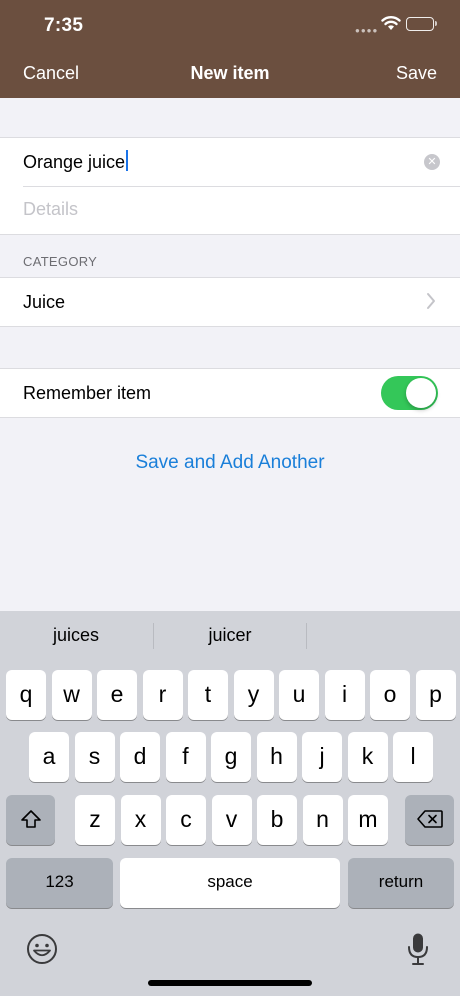  What do you see at coordinates (277, 820) in the screenshot?
I see `key-b: b` at bounding box center [277, 820].